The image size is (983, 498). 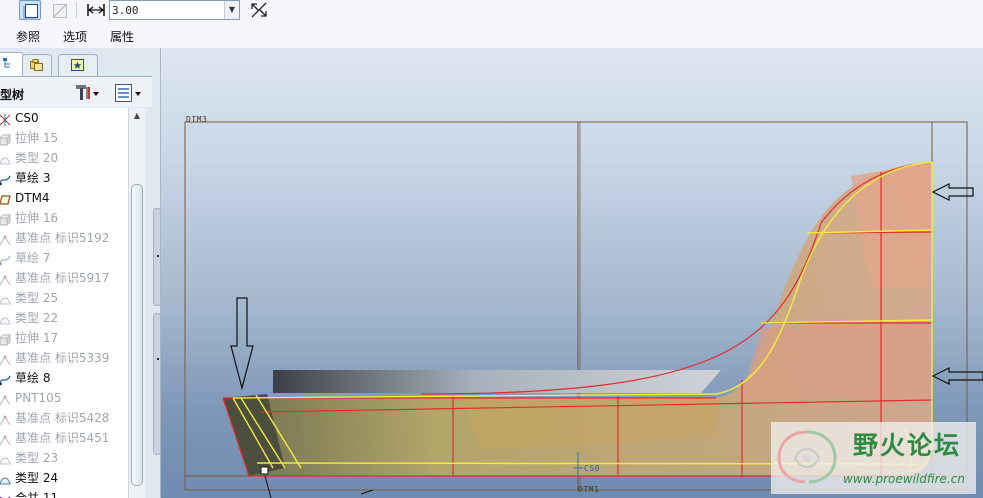 I want to click on model-tree-icon, so click(x=6, y=63).